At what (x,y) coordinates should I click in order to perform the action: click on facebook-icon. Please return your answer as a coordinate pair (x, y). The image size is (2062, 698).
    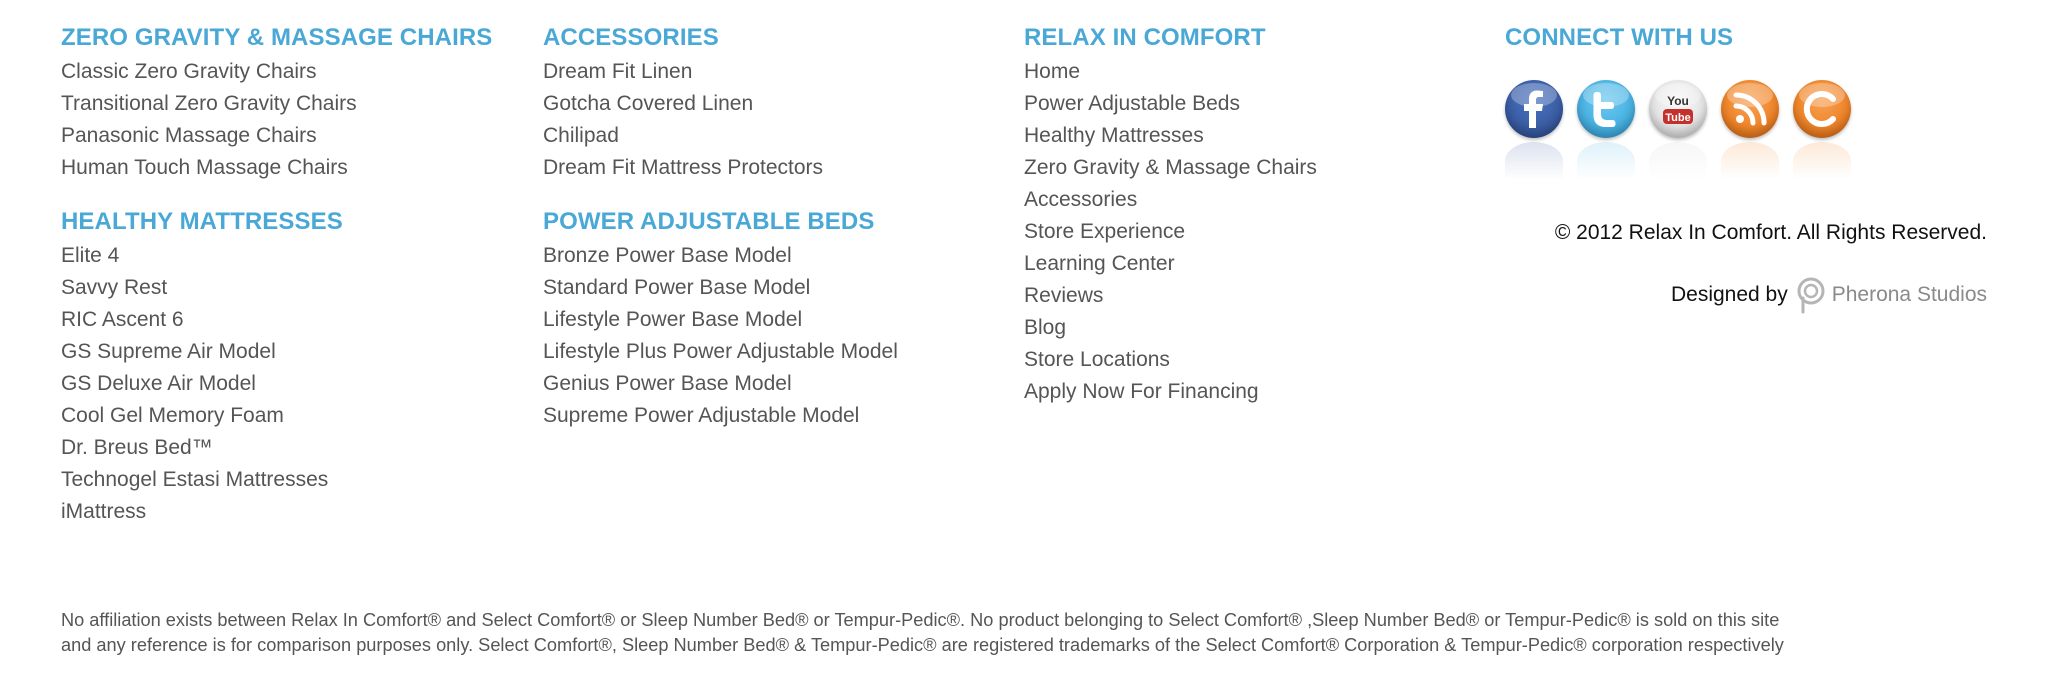
    Looking at the image, I should click on (1534, 109).